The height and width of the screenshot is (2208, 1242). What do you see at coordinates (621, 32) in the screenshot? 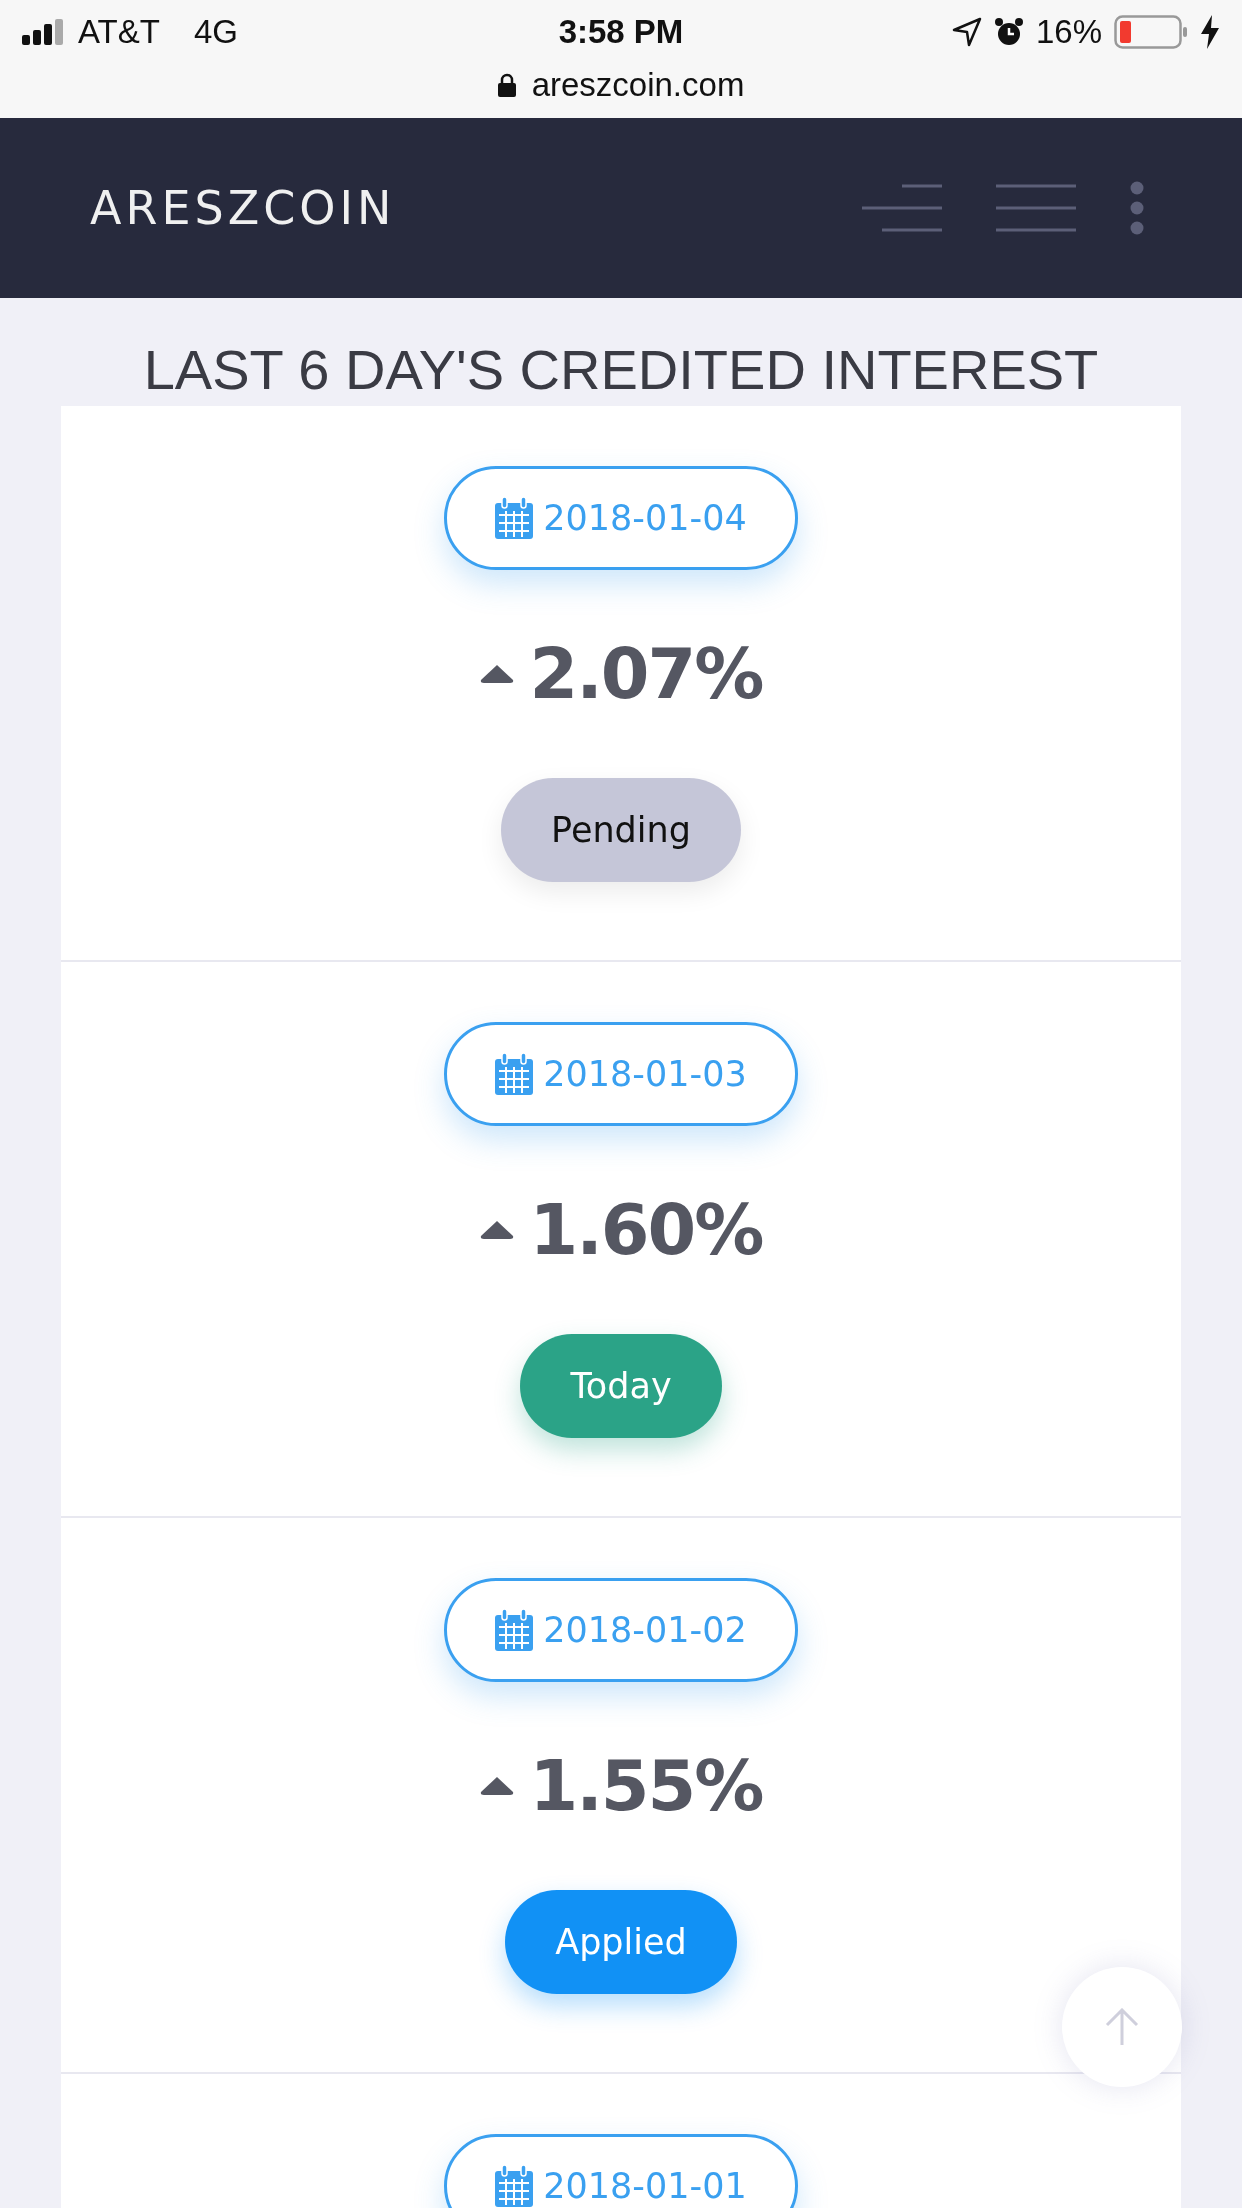
I see `clock-time: 3:58 PM` at bounding box center [621, 32].